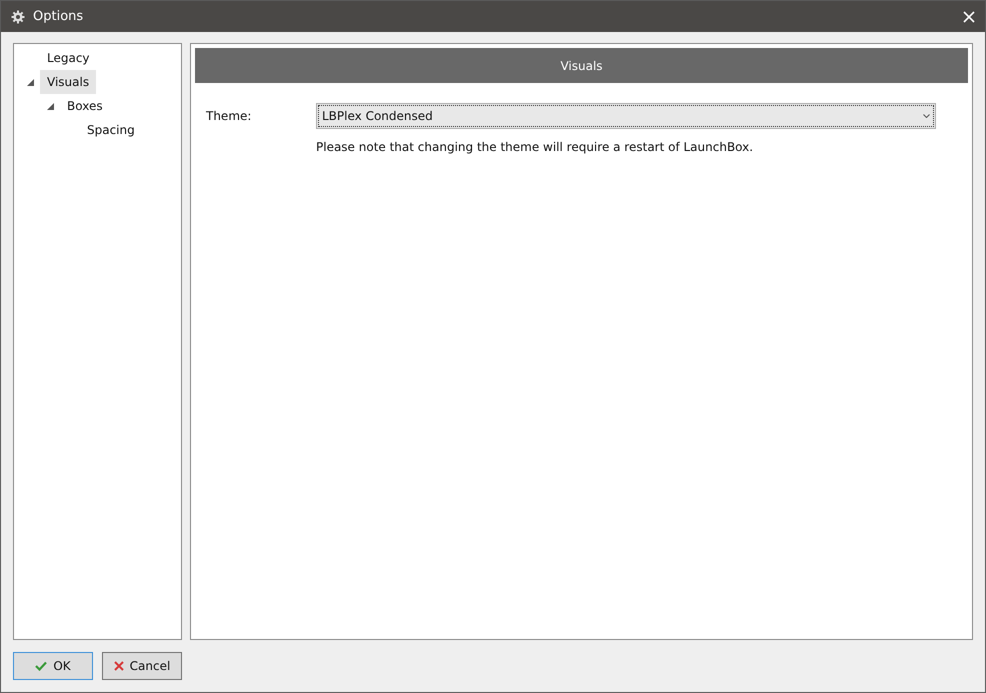  Describe the element at coordinates (969, 16) in the screenshot. I see `close-icon` at that location.